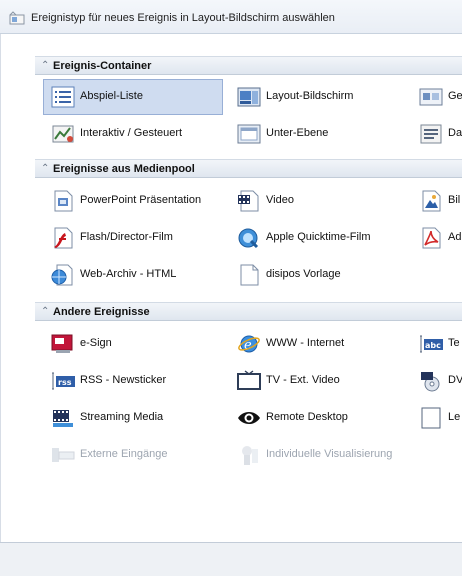  I want to click on event-item-quicktime: Apple Quicktime-Film, so click(319, 238).